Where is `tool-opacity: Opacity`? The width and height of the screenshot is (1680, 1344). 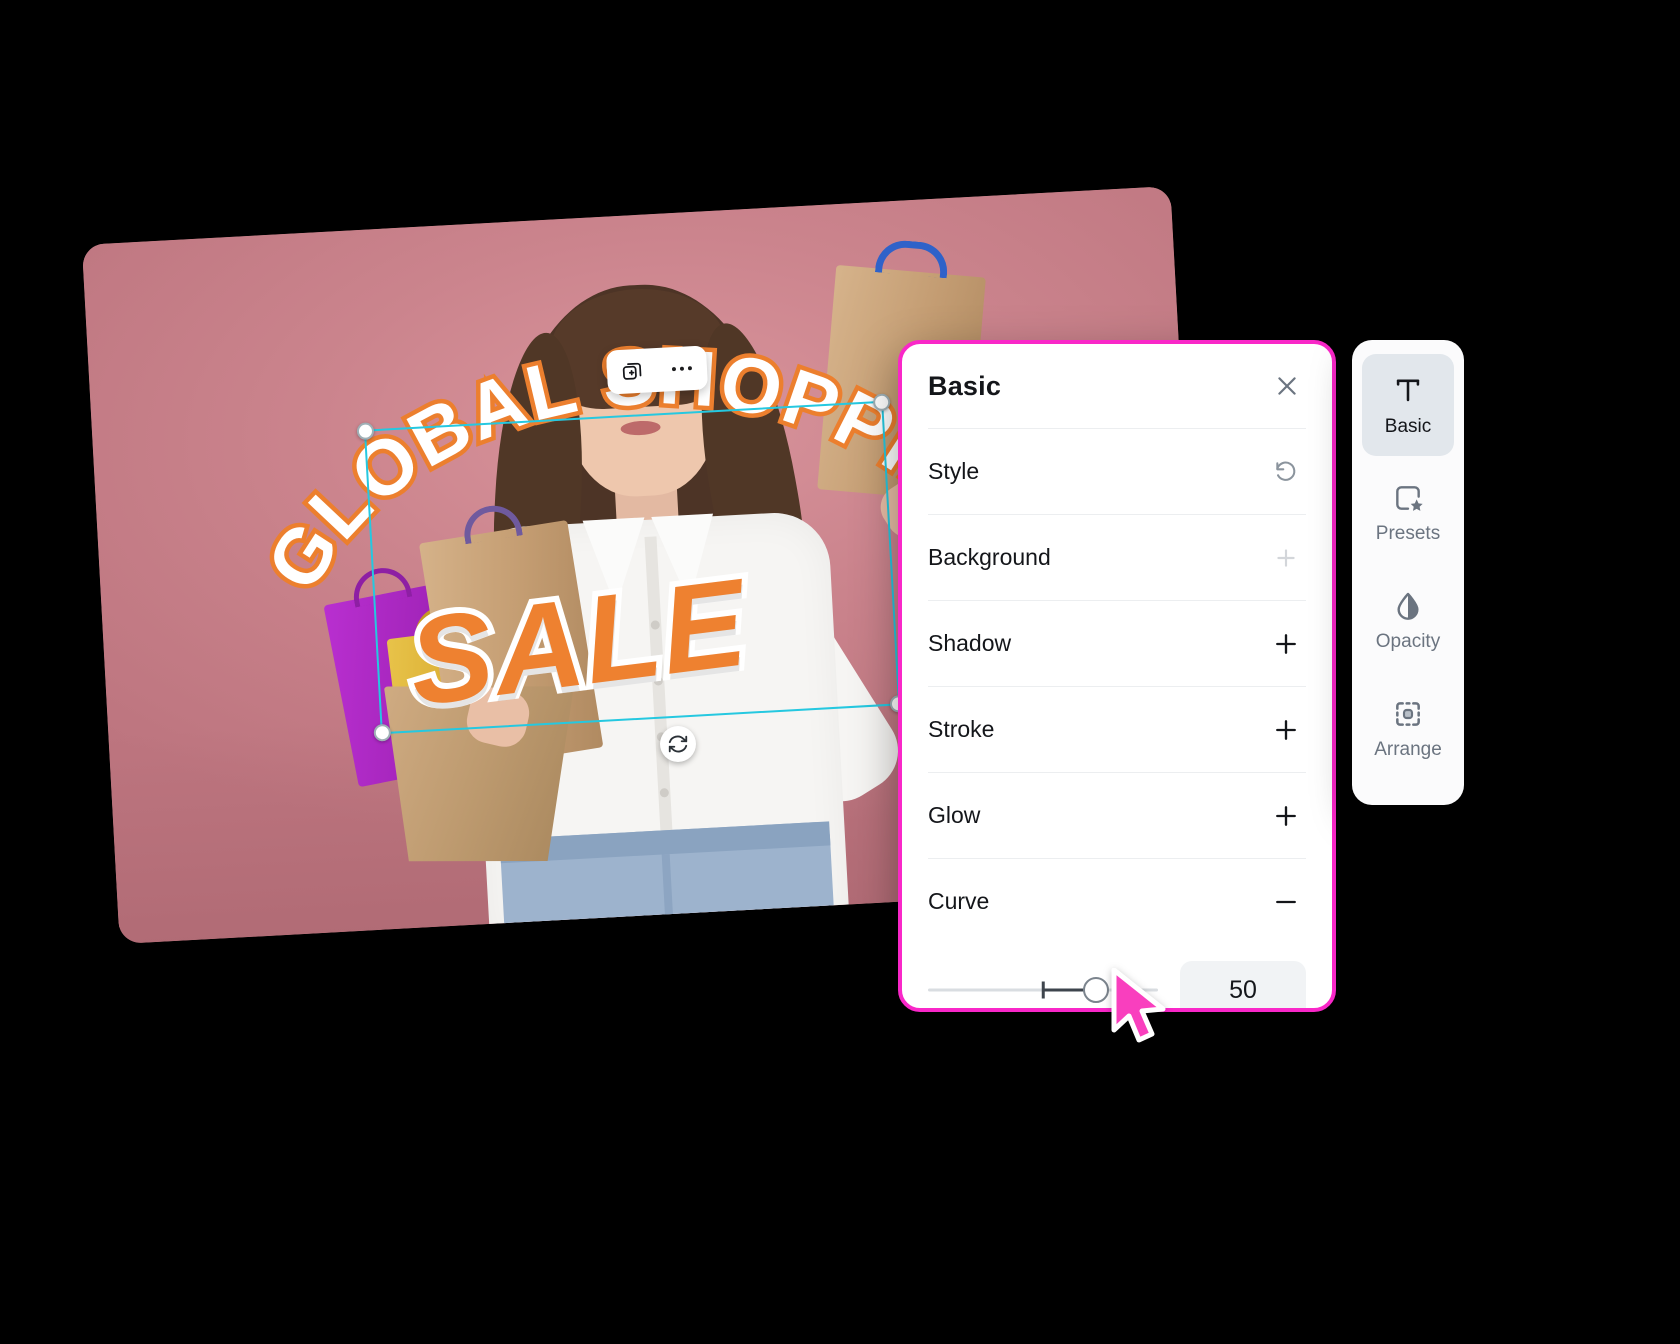 tool-opacity: Opacity is located at coordinates (1408, 621).